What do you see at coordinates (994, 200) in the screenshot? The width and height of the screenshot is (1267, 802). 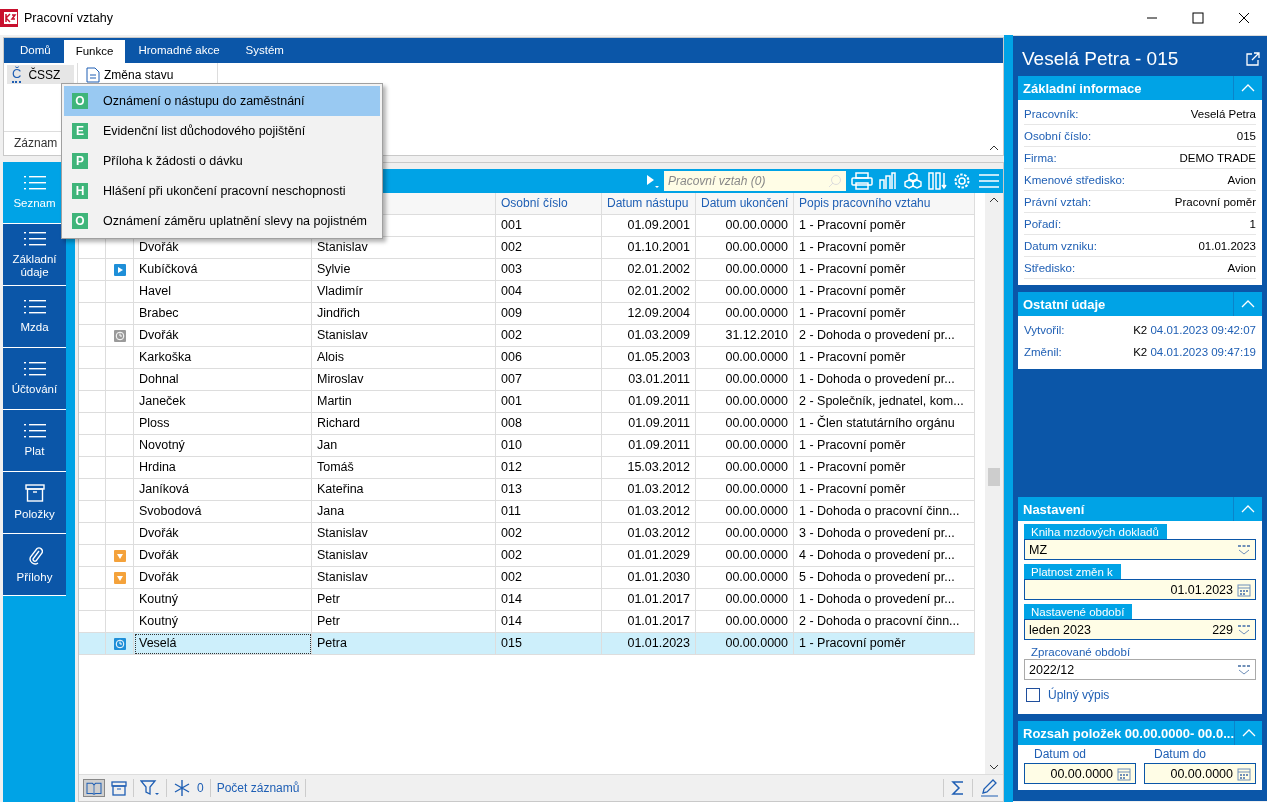 I see `scroll-up-icon` at bounding box center [994, 200].